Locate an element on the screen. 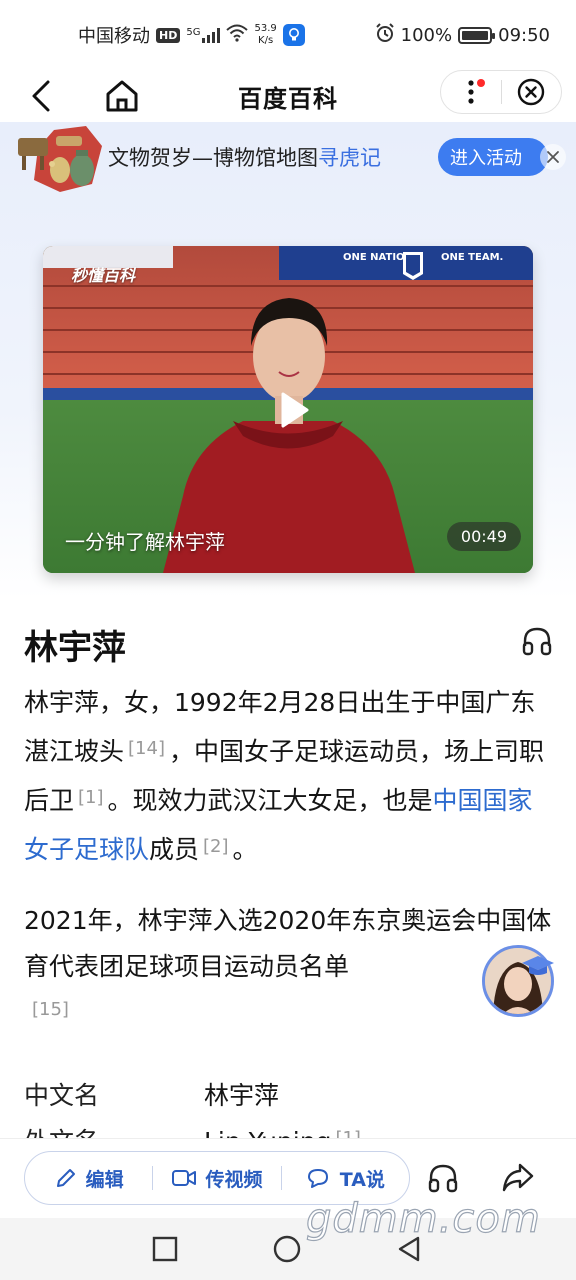 Image resolution: width=576 pixels, height=1280 pixels. back-button is located at coordinates (42, 96).